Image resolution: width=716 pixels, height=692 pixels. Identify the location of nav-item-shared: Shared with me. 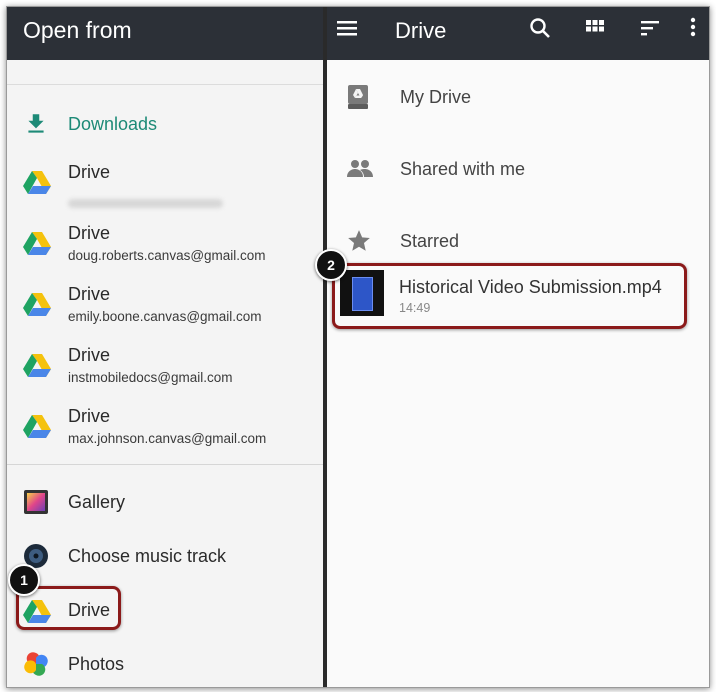
(518, 169).